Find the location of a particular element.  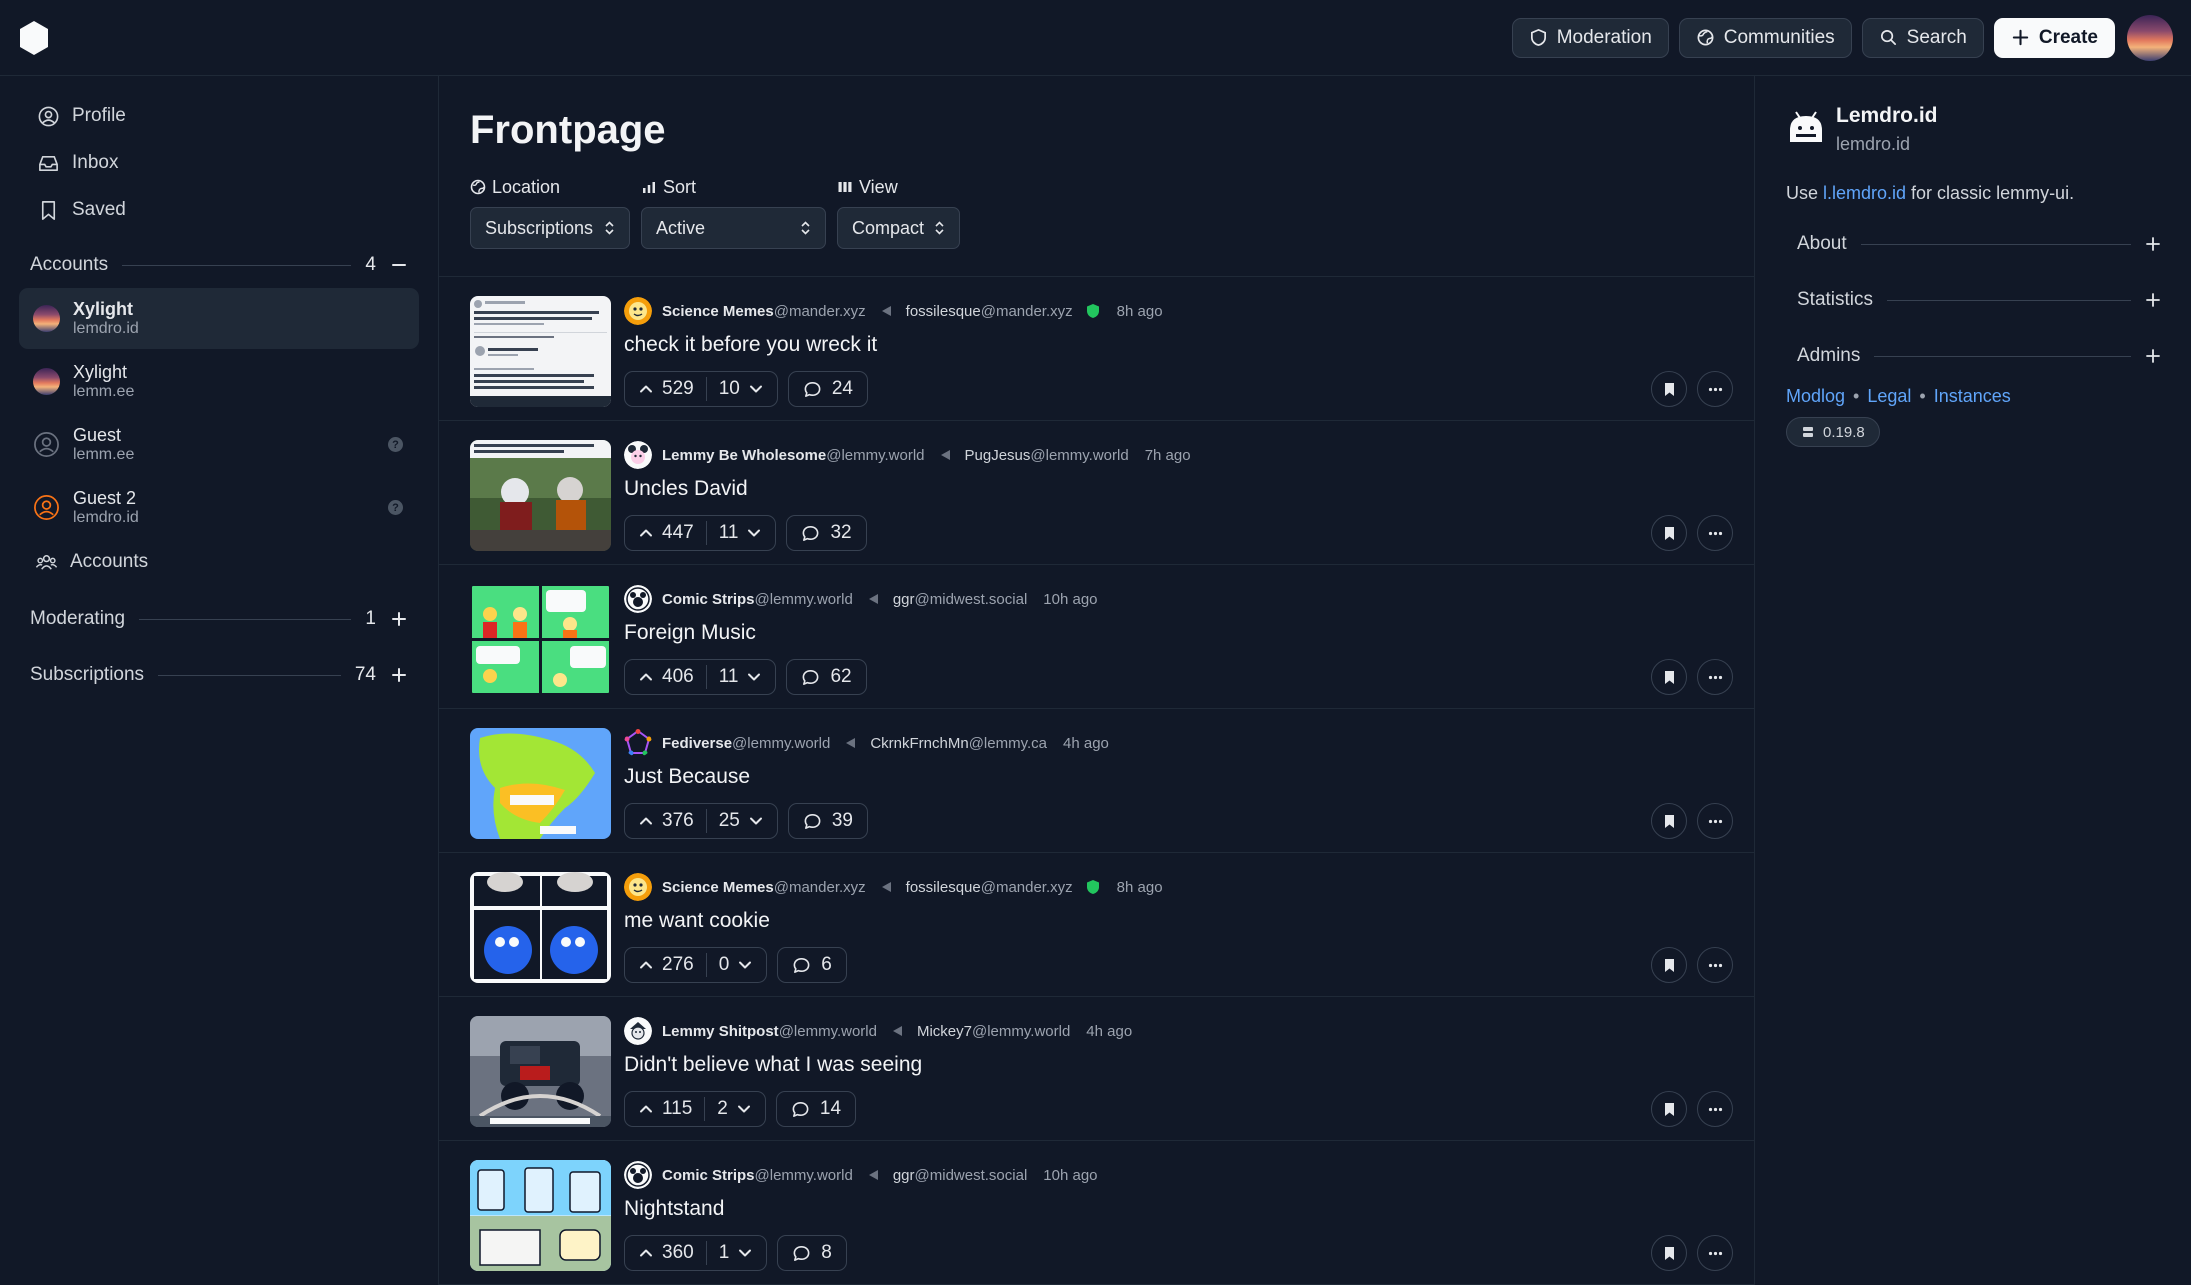

subscriptions-section-header: Subscriptions 74 is located at coordinates (219, 675).